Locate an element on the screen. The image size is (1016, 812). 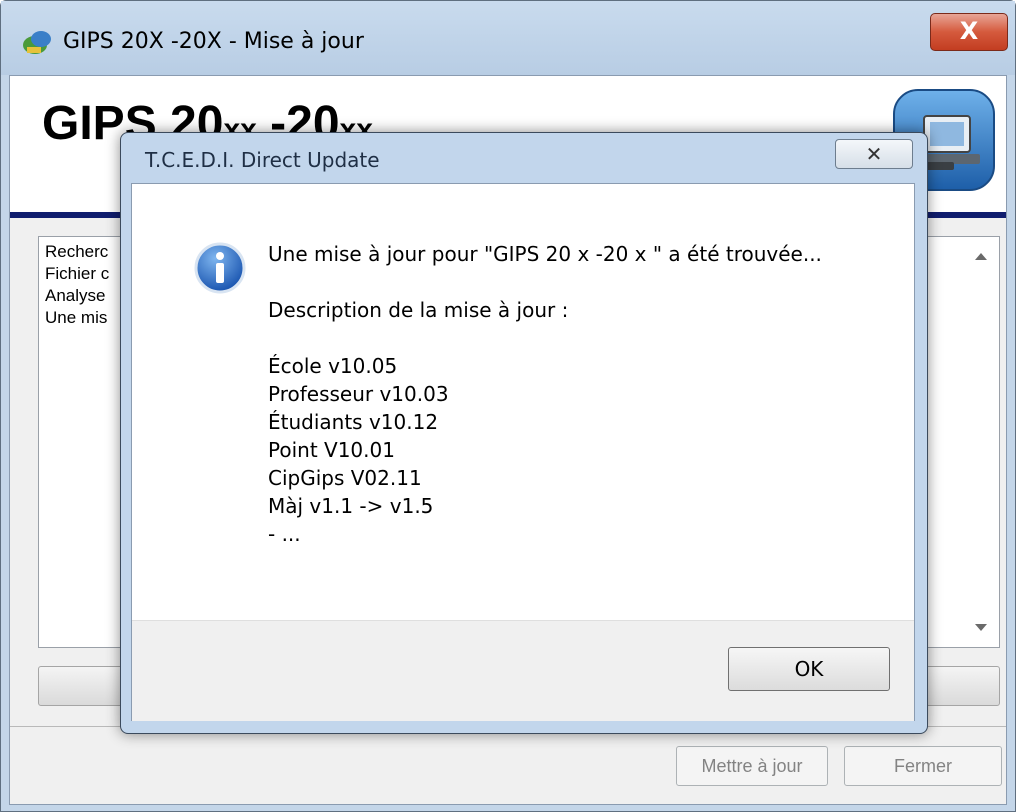
update-item: CipGips V02.11 is located at coordinates (345, 478).